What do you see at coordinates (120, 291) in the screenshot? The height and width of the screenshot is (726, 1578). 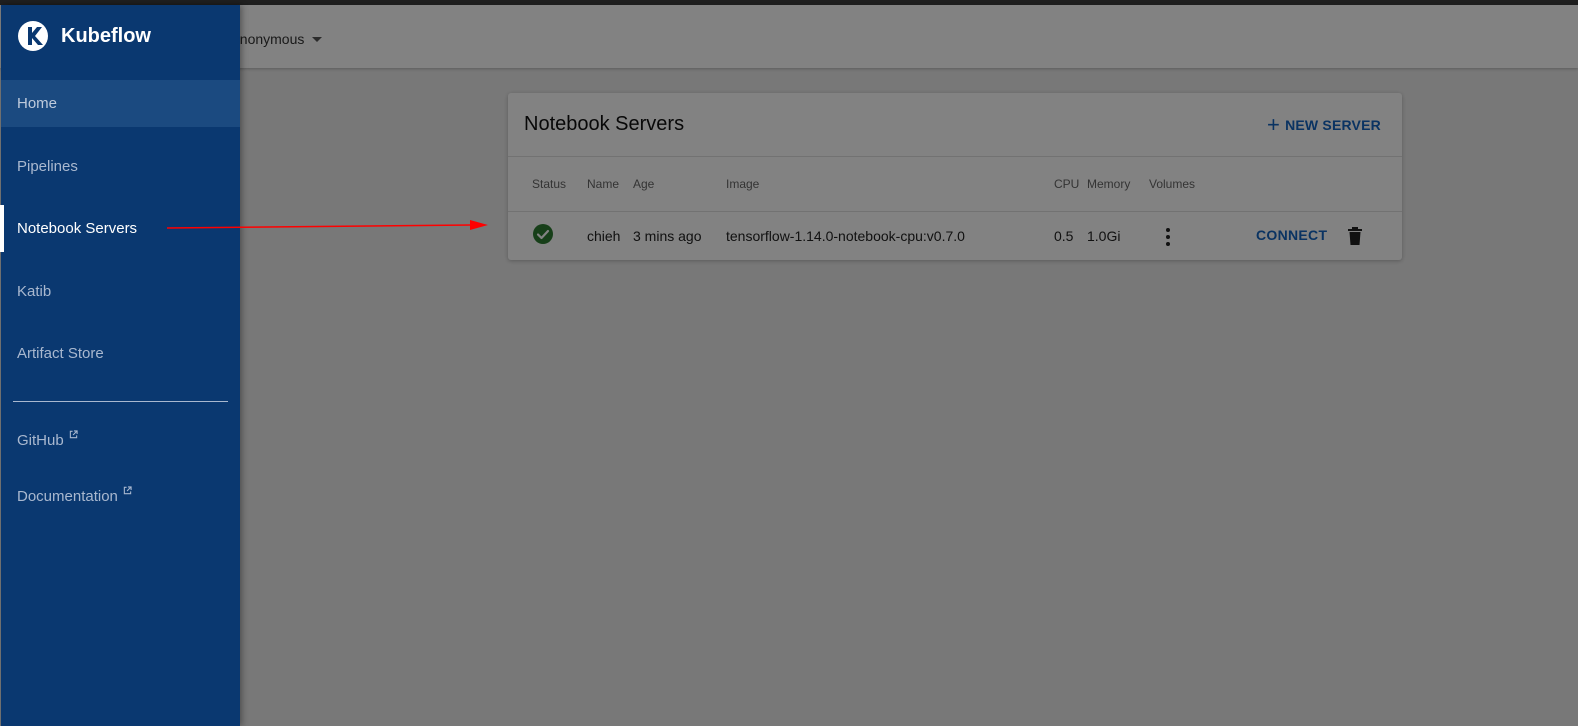 I see `sidebar-item-katib: Katib` at bounding box center [120, 291].